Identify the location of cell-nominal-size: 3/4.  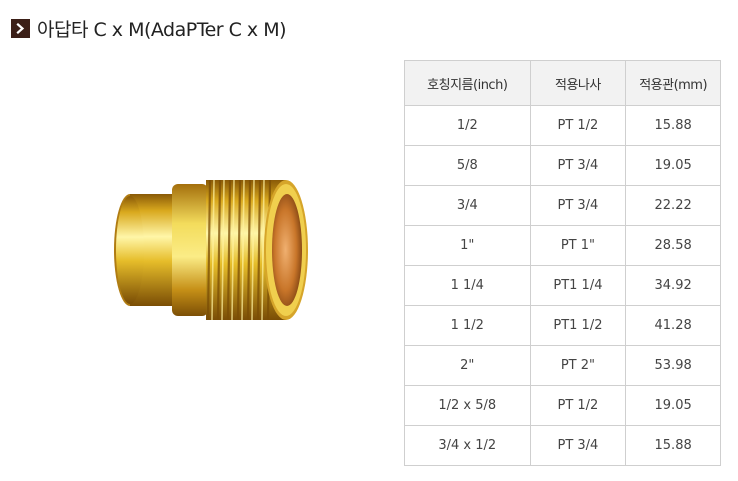
(467, 205).